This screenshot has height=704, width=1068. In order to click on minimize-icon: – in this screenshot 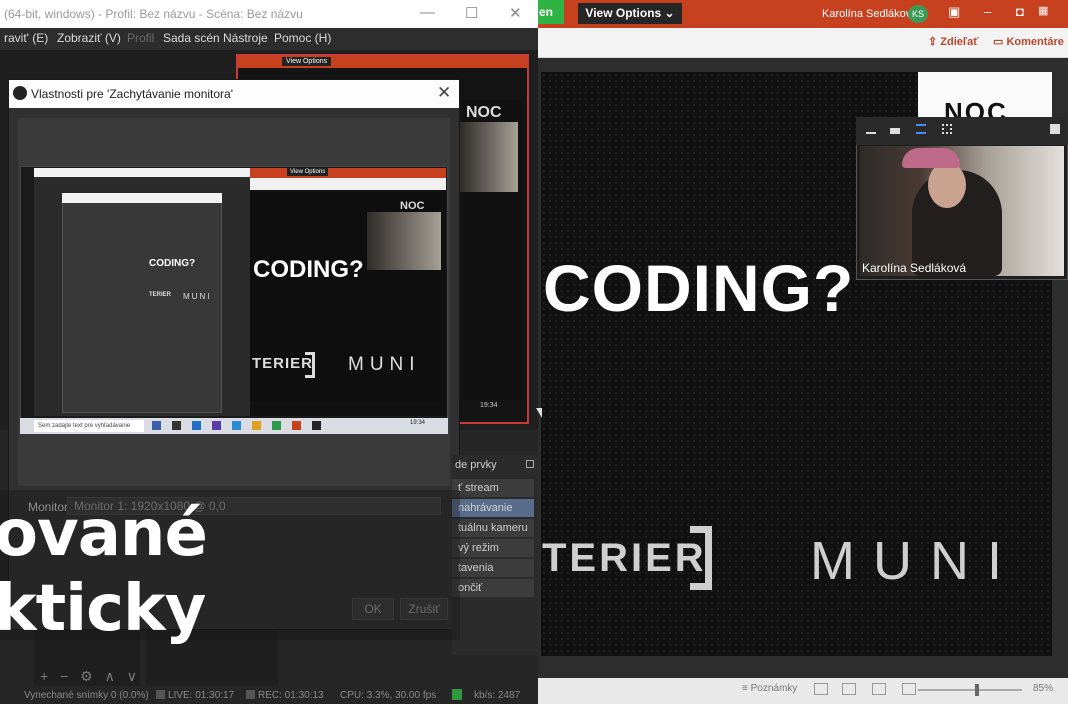, I will do `click(987, 11)`.